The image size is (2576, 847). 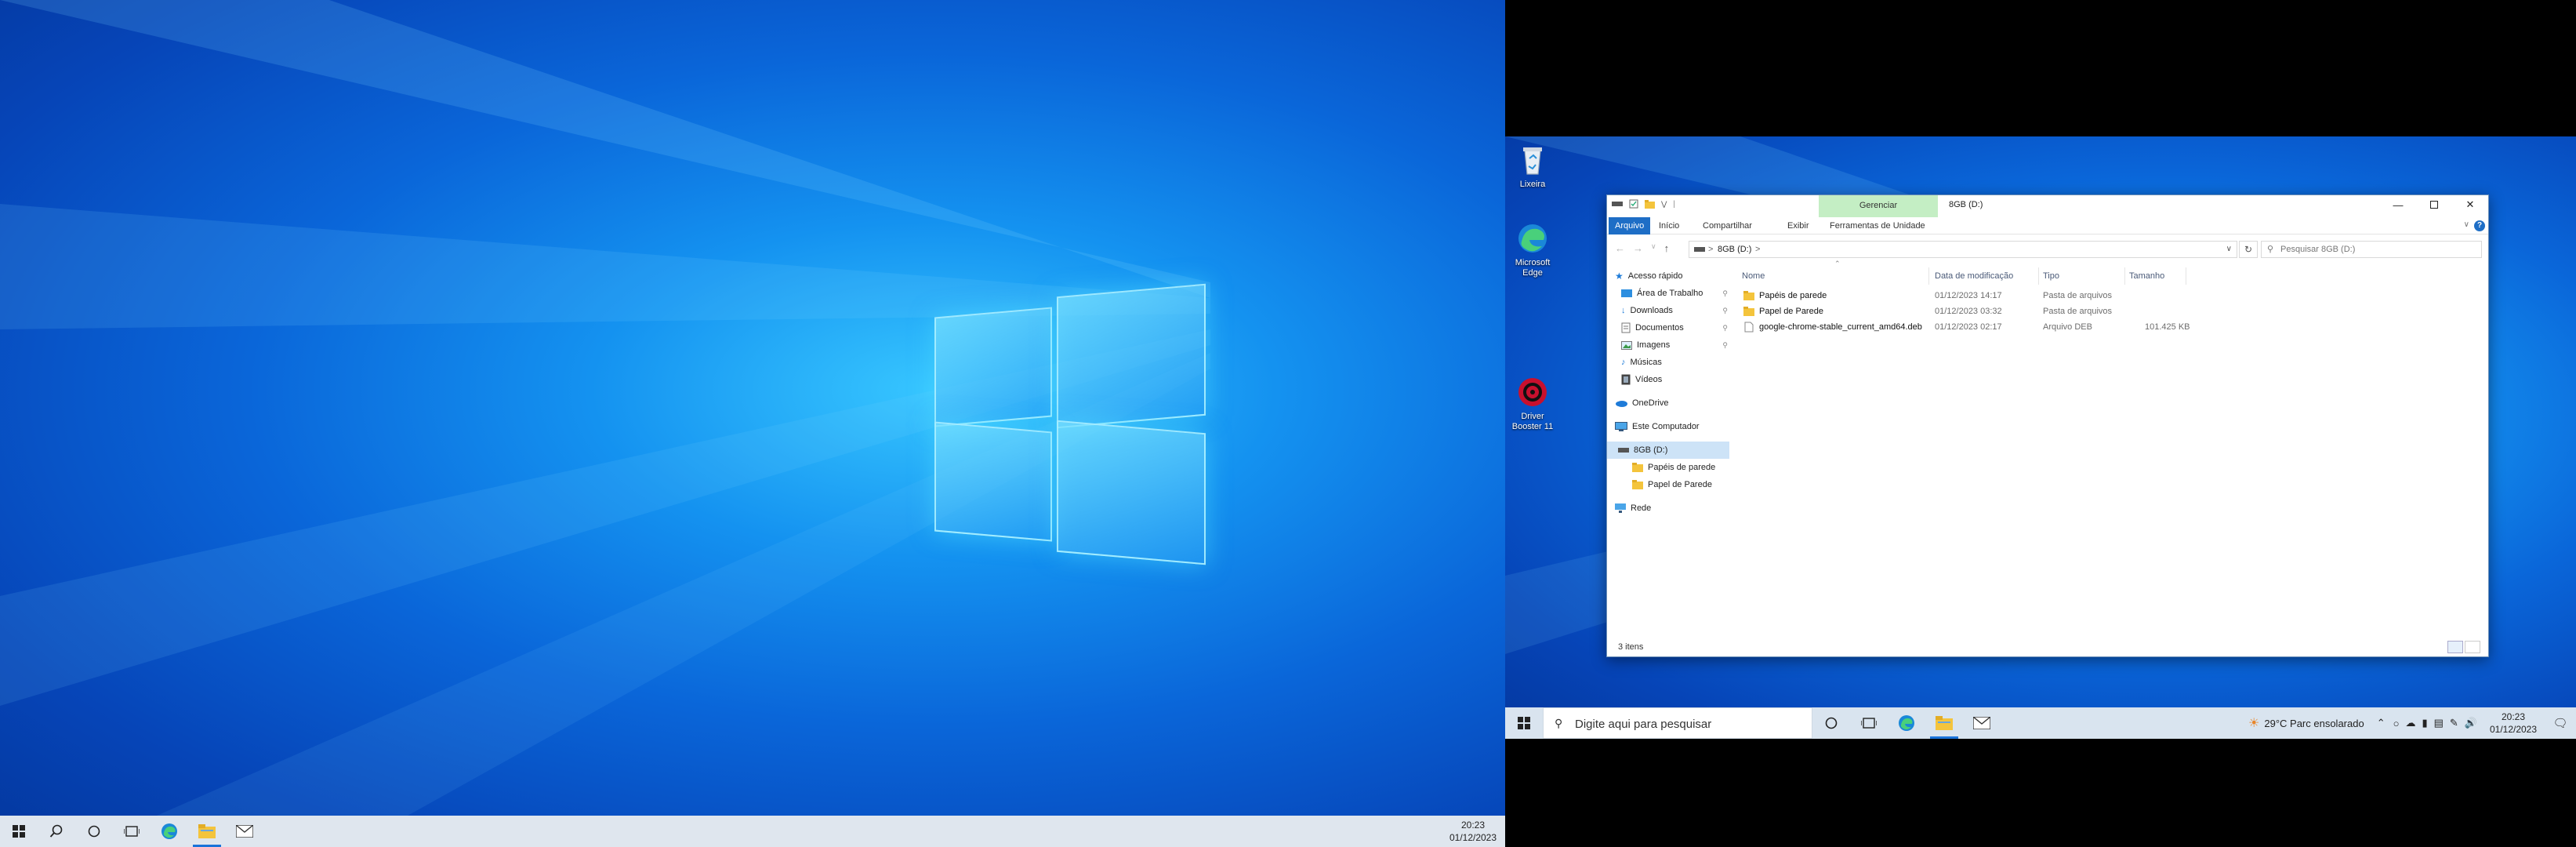 I want to click on nav-item-papel-de-parede: Papel de Parede, so click(x=1681, y=484).